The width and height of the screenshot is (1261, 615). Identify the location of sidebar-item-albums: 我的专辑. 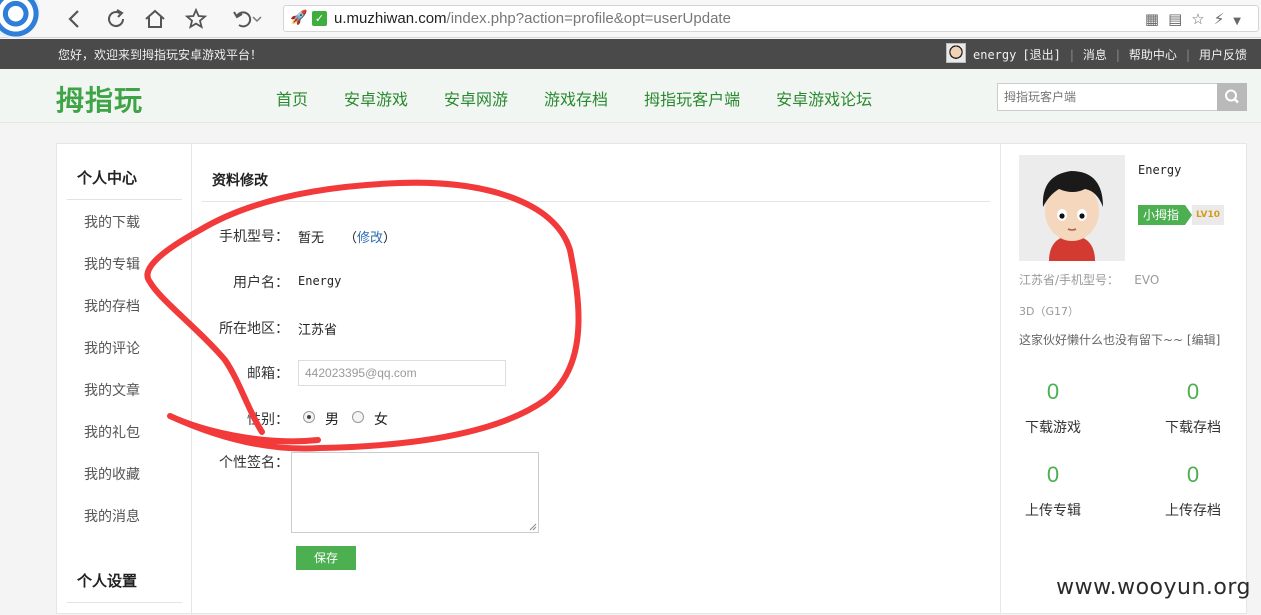
(112, 264).